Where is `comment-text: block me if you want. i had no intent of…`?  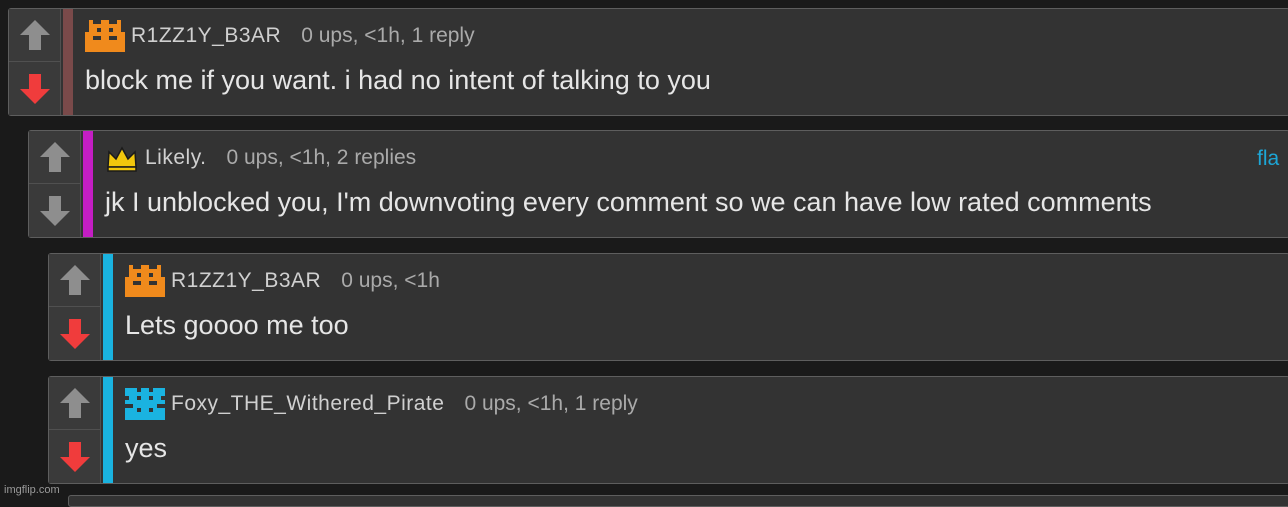
comment-text: block me if you want. i had no intent of… is located at coordinates (398, 80).